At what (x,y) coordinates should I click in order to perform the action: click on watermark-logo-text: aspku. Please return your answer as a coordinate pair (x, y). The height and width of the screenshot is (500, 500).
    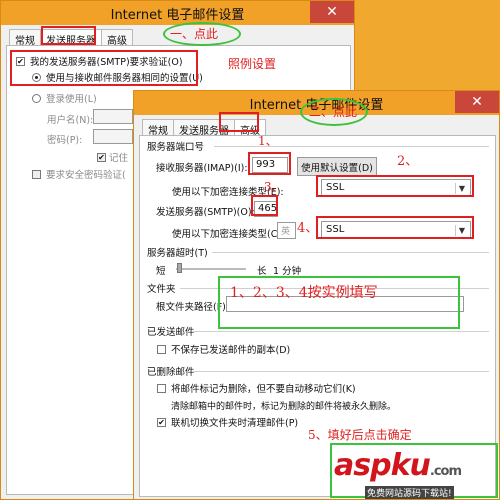
    Looking at the image, I should click on (382, 465).